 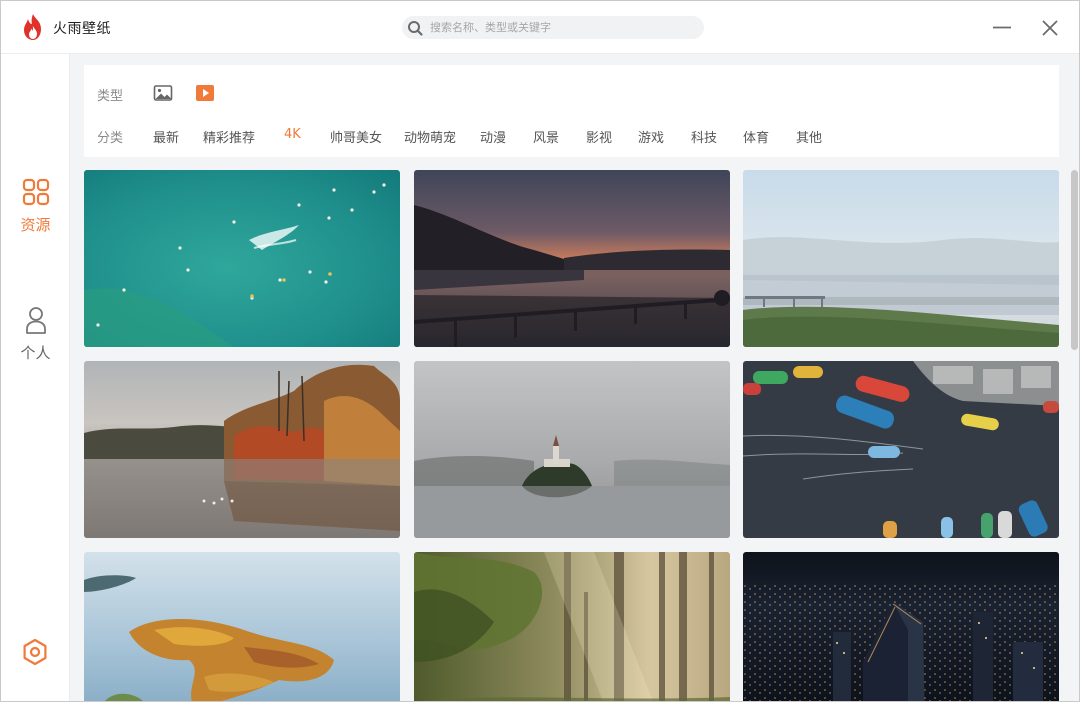 What do you see at coordinates (1050, 28) in the screenshot?
I see `close-button` at bounding box center [1050, 28].